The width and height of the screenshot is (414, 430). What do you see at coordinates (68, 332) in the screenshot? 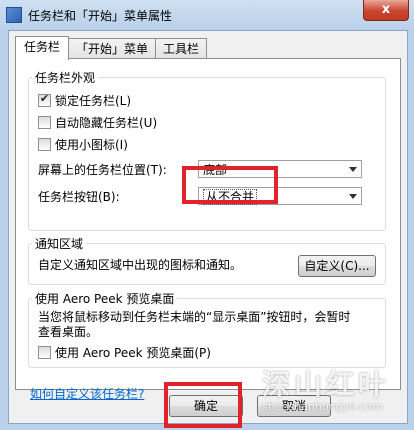
I see `aero-peek-desc-line2: 查看桌面。` at bounding box center [68, 332].